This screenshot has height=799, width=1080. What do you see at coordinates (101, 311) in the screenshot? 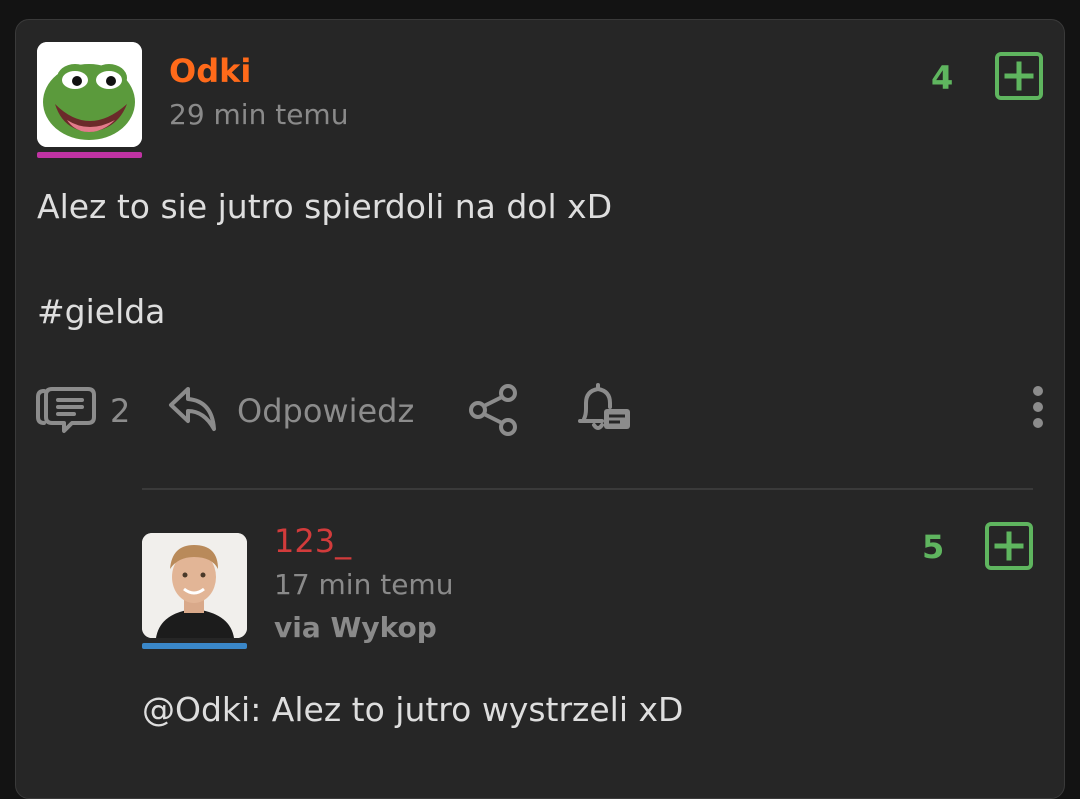
I see `post-tag: #gielda` at bounding box center [101, 311].